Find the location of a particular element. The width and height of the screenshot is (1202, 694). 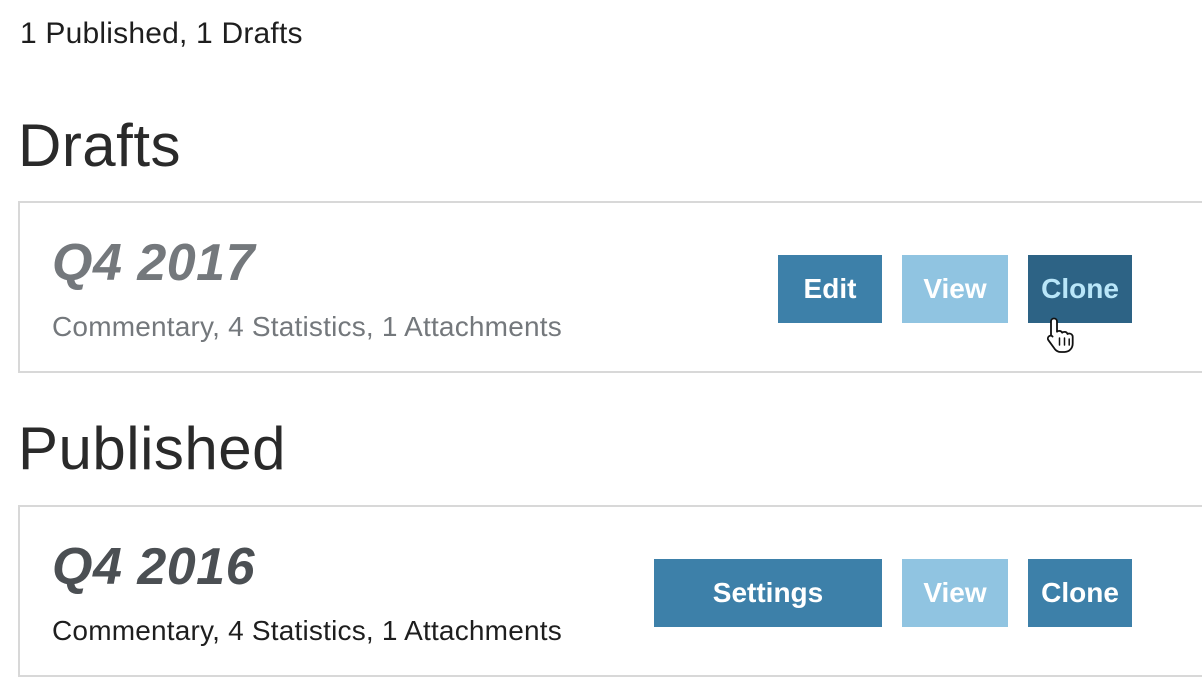

publish-summary: 1 Published, 1 Drafts is located at coordinates (161, 33).